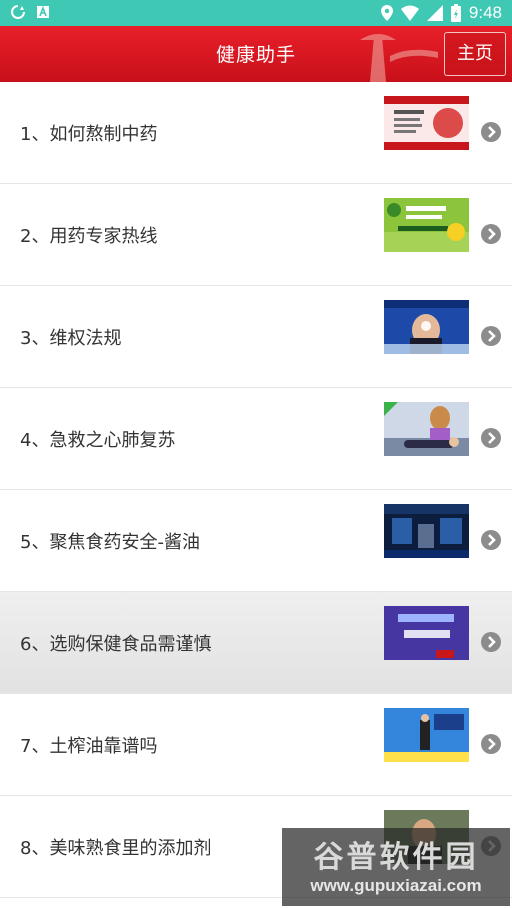 Image resolution: width=512 pixels, height=908 pixels. Describe the element at coordinates (256, 643) in the screenshot. I see `list-item: 6、选购保健食品需谨慎` at that location.